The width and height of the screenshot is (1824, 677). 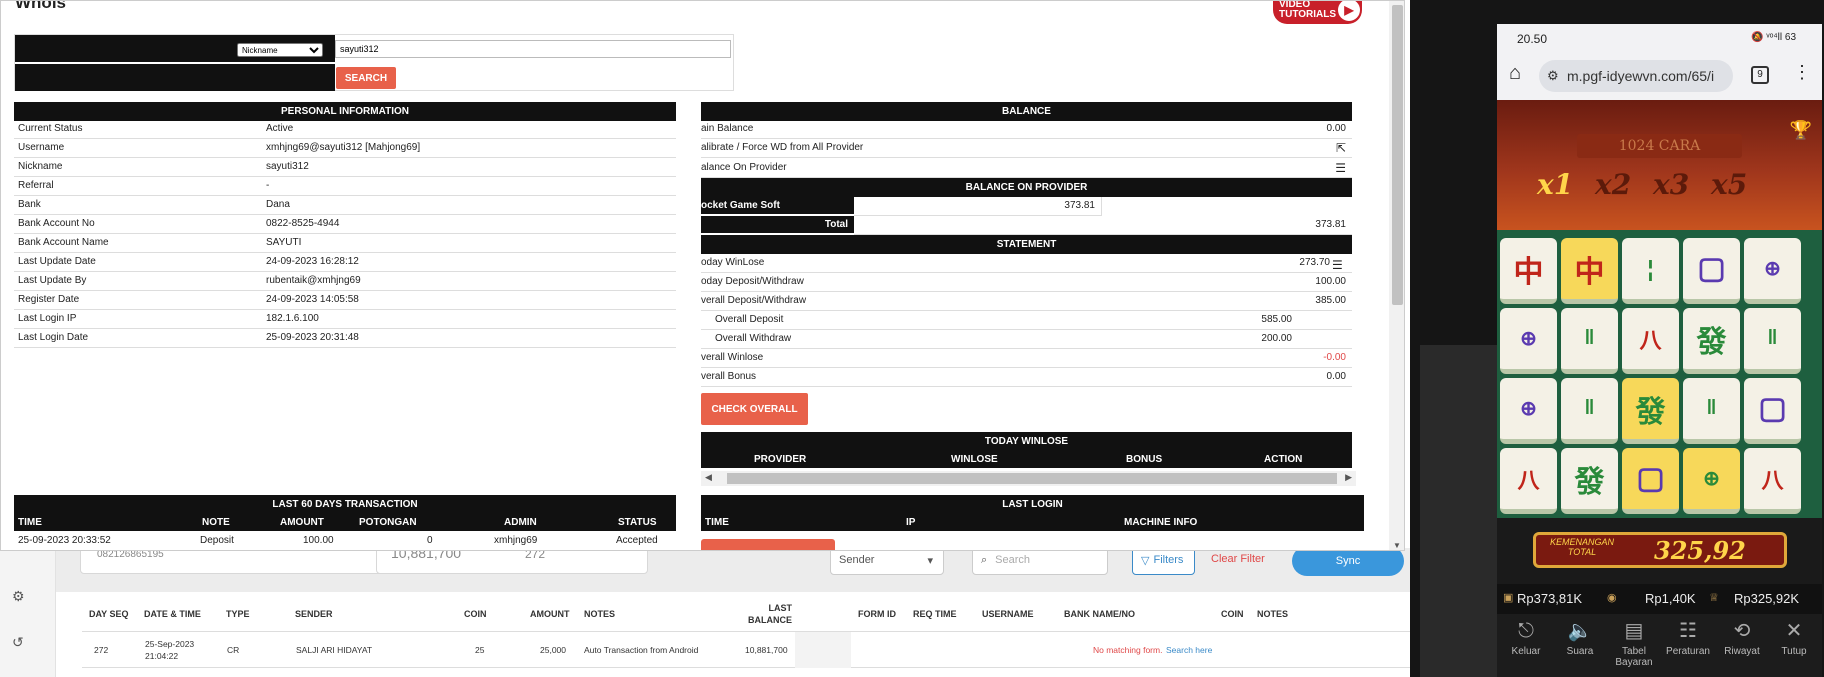 I want to click on today-winlose-header: TODAY WINLOSE, so click(x=1026, y=441).